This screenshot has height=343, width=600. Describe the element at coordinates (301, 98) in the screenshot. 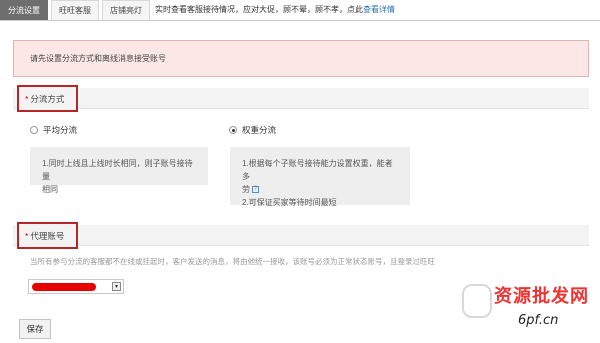

I see `diversion-section-header: * 分流方式` at that location.